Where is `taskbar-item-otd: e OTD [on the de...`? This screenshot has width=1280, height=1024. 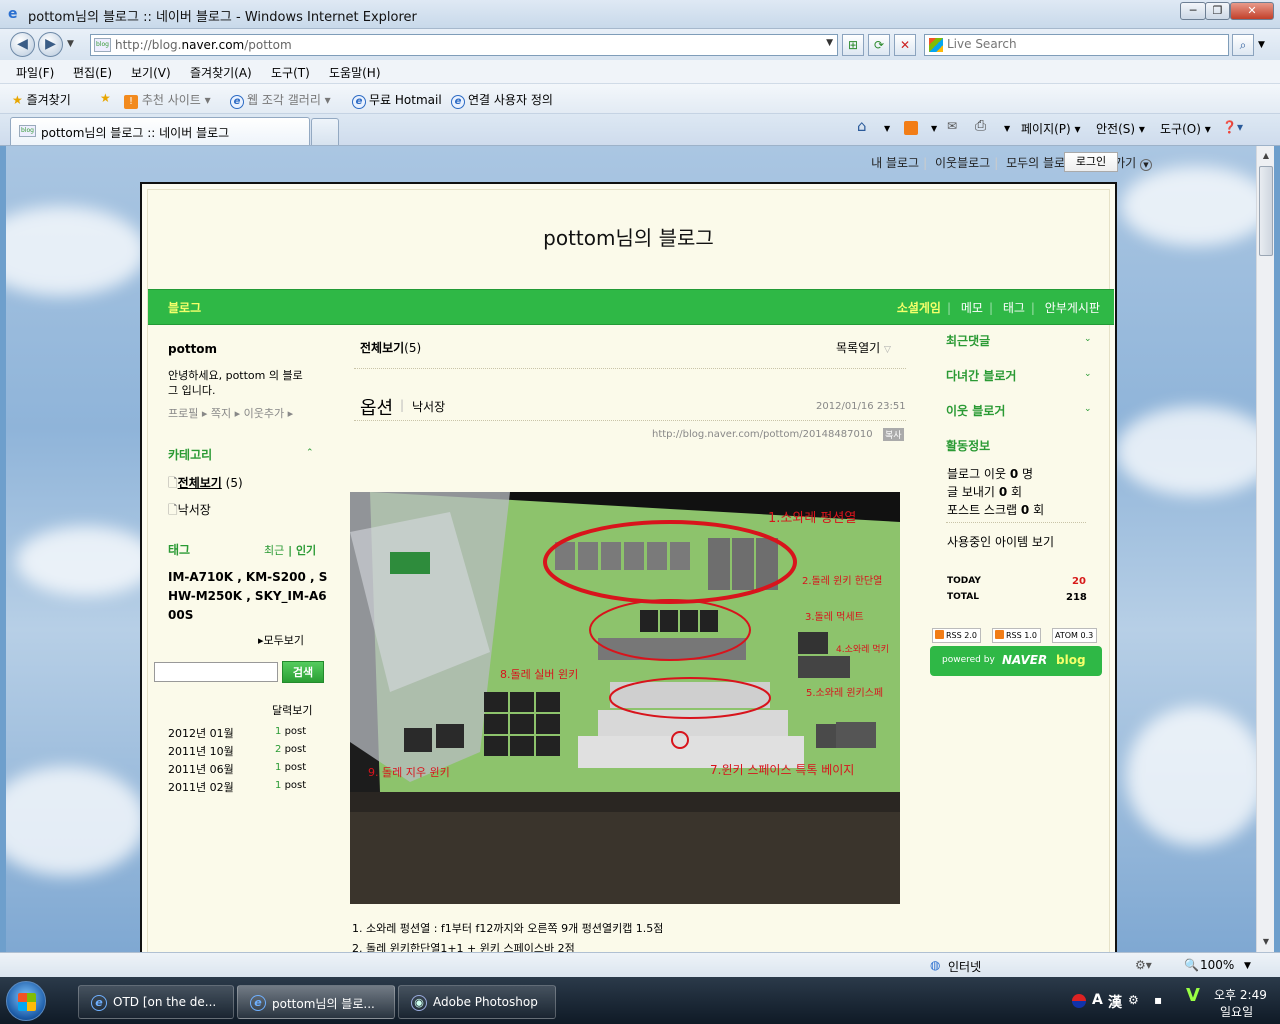 taskbar-item-otd: e OTD [on the de... is located at coordinates (156, 1002).